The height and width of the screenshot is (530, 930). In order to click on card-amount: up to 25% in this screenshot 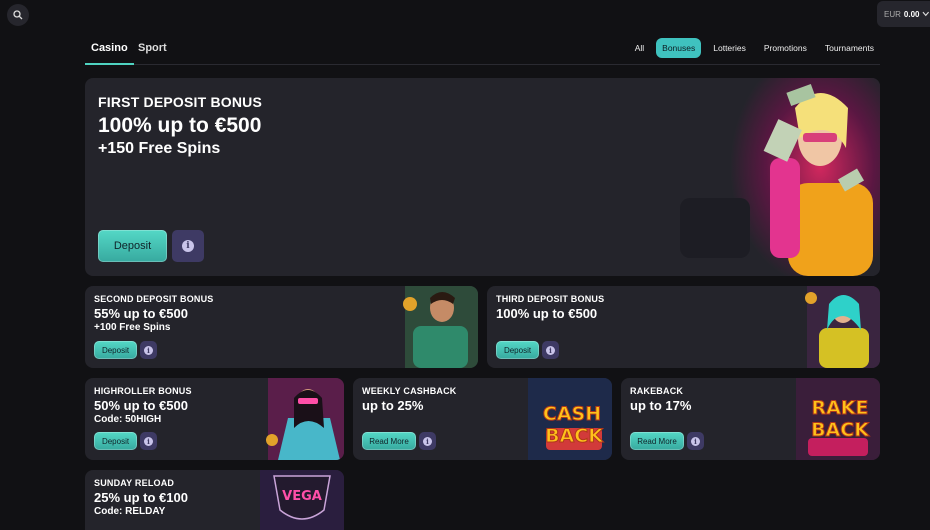, I will do `click(393, 405)`.